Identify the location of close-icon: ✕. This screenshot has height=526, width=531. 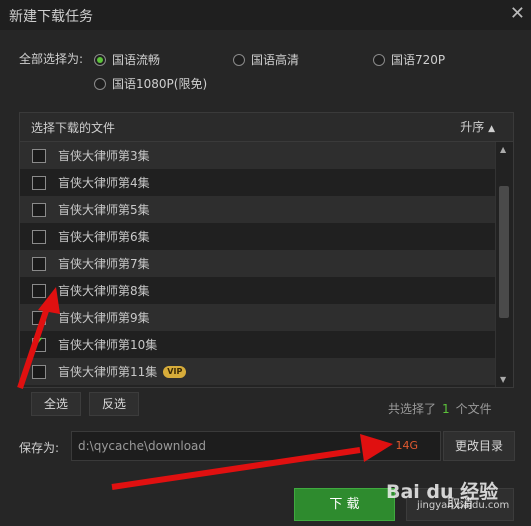
(517, 13).